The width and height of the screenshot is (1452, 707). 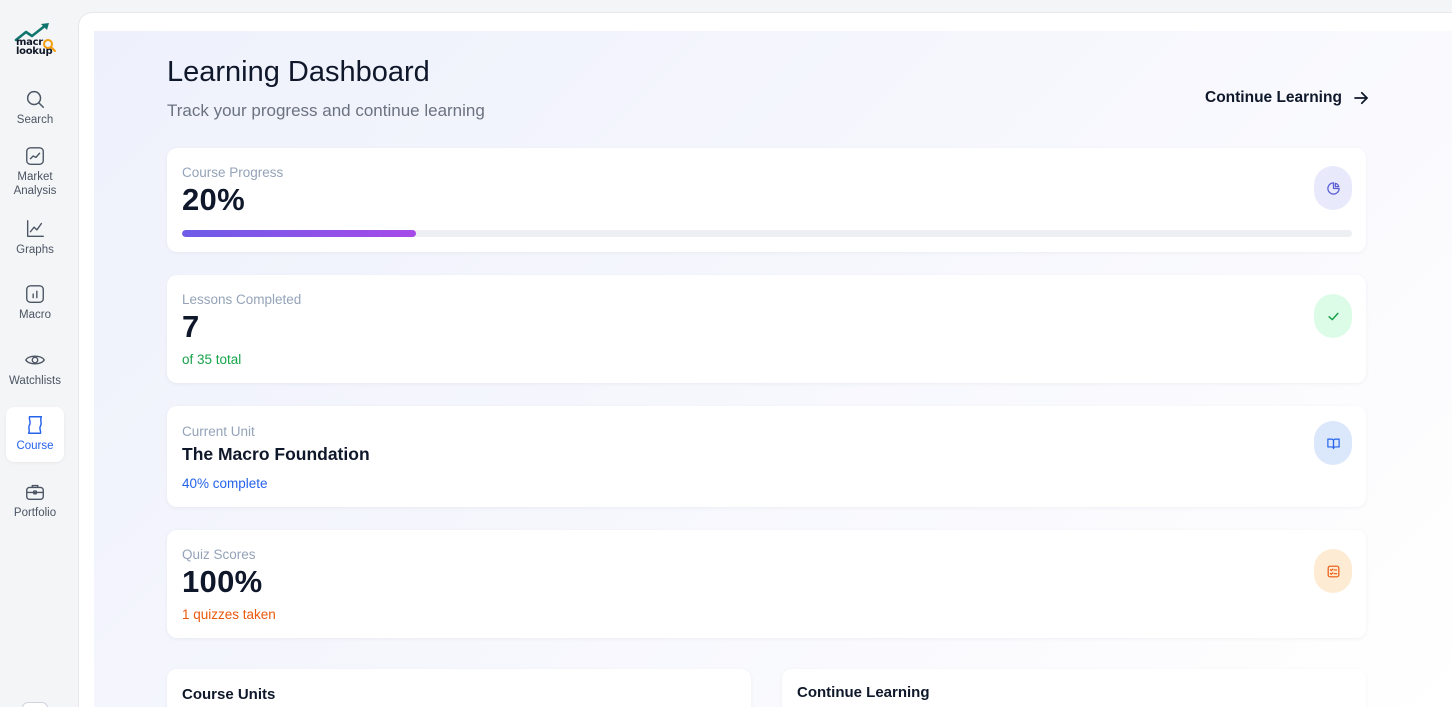 I want to click on checklist-icon, so click(x=1333, y=571).